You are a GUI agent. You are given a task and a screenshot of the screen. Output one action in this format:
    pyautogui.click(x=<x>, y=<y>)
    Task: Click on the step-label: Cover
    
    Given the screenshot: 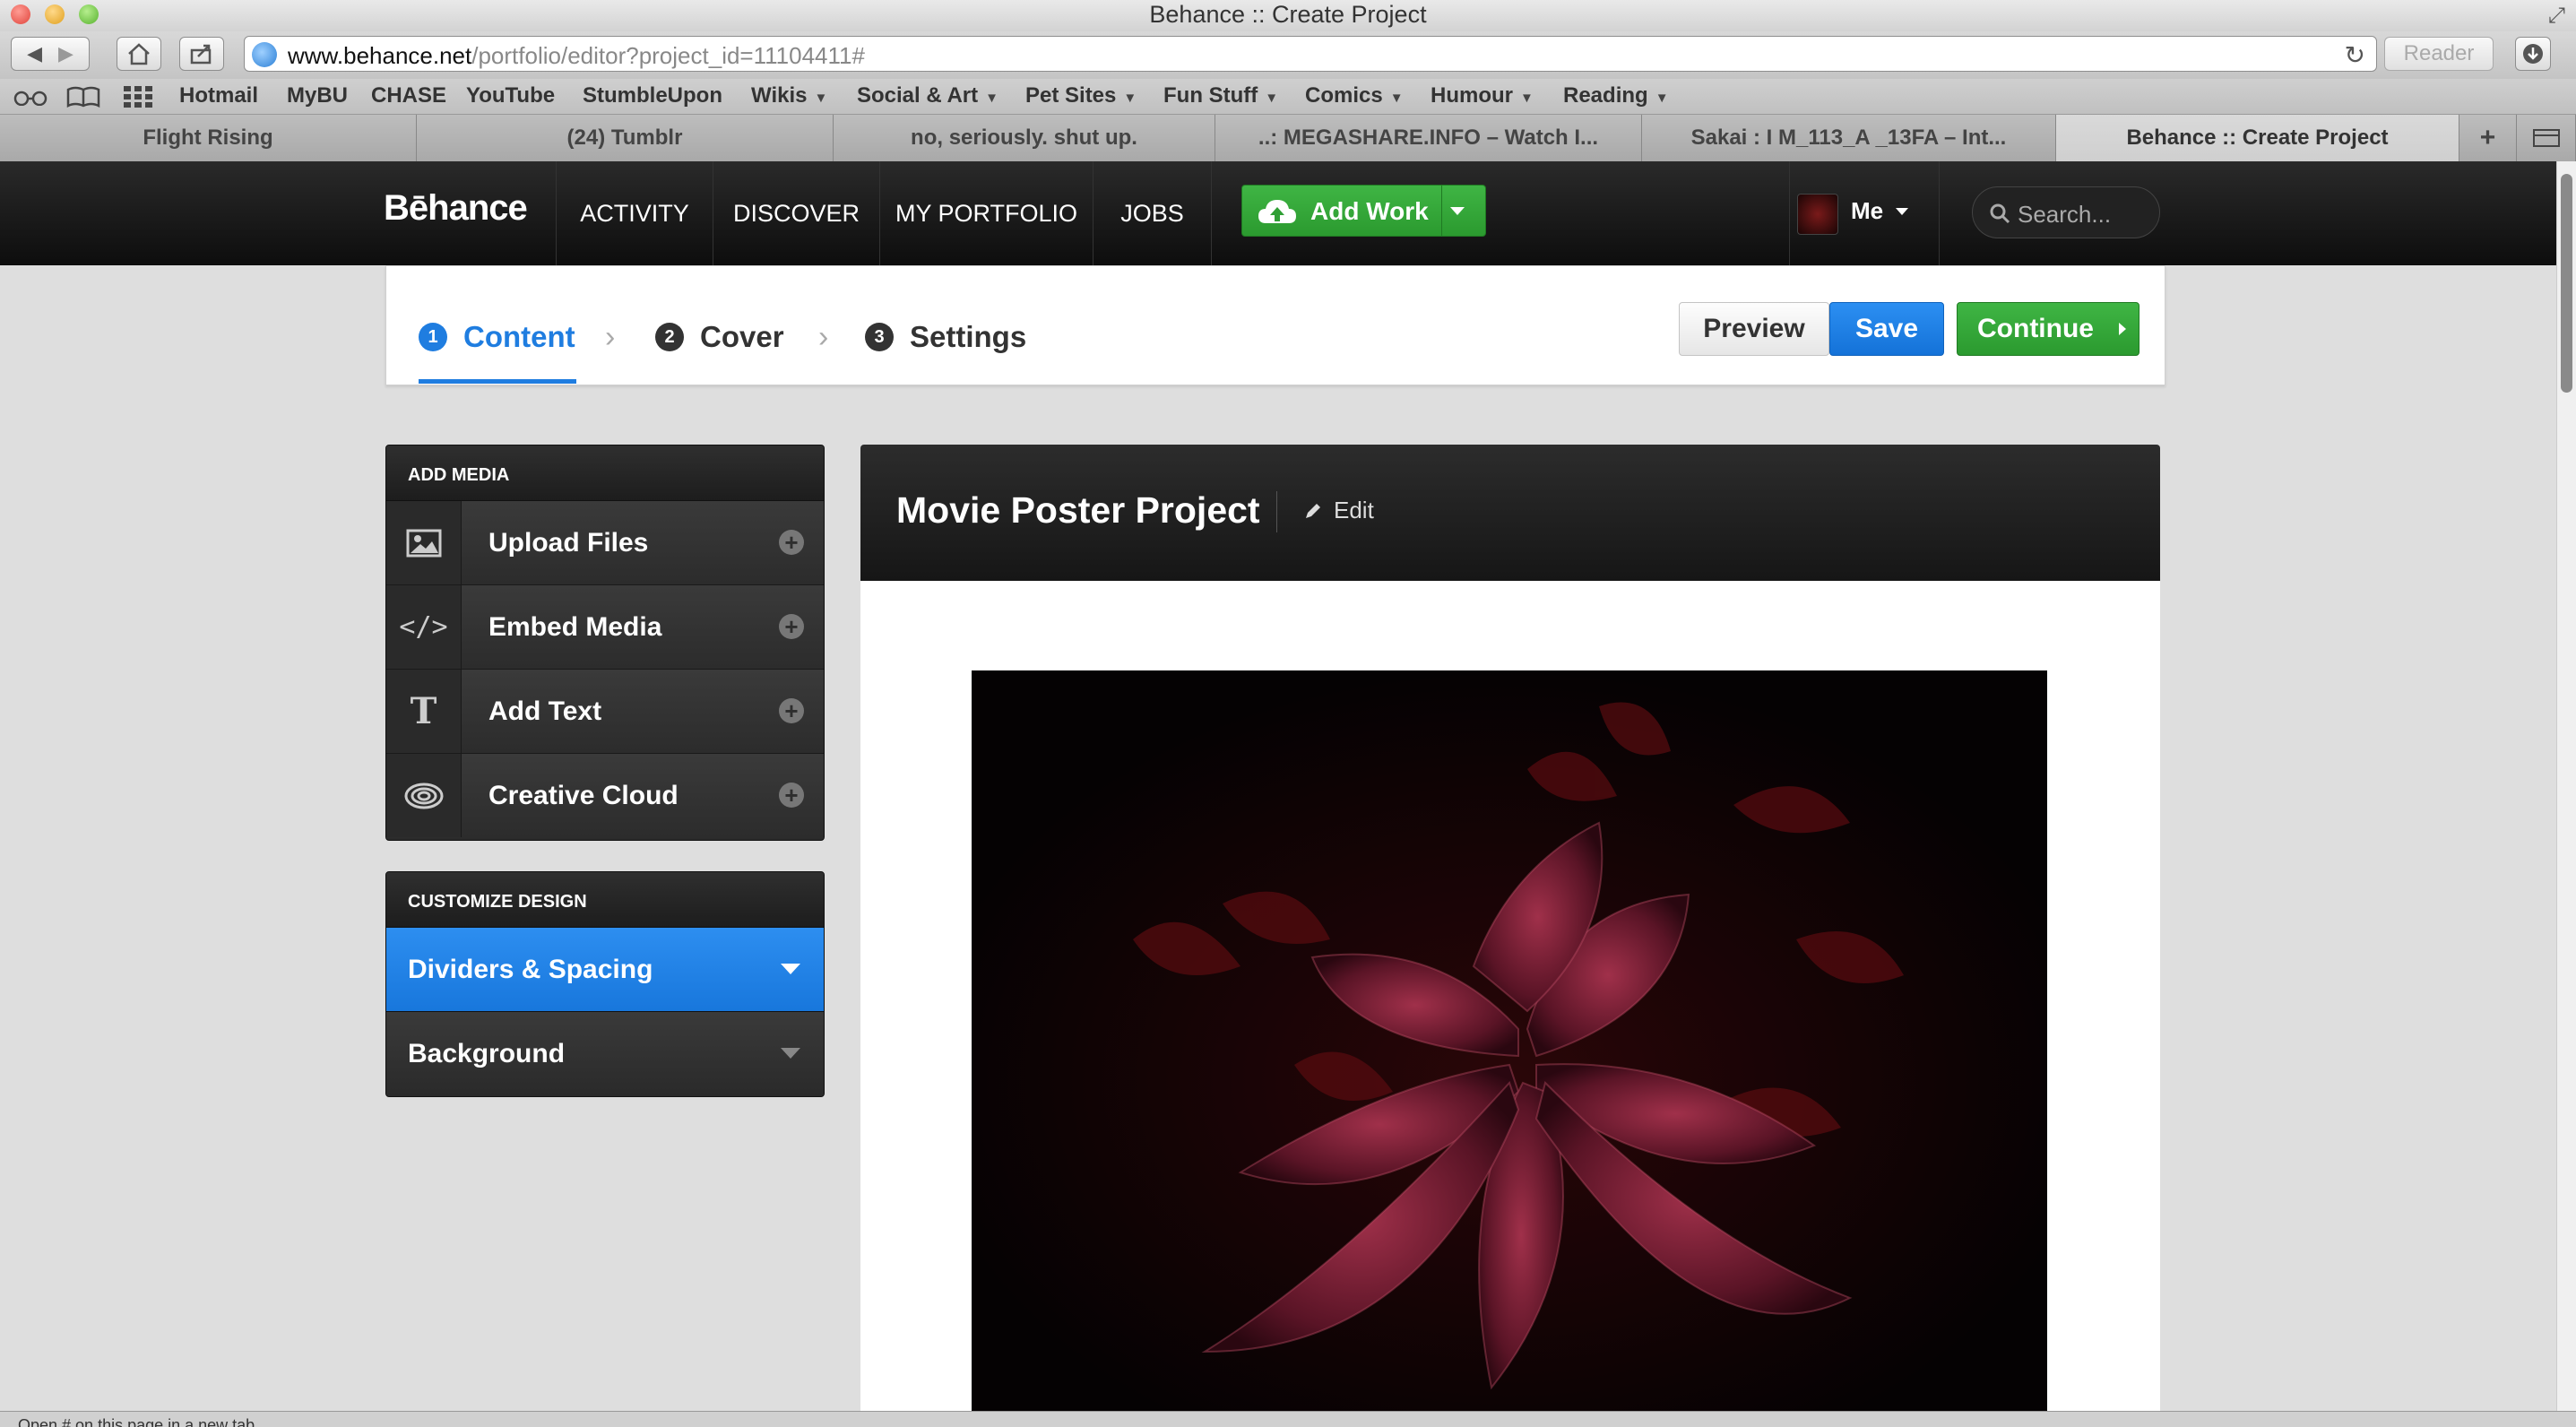 What is the action you would take?
    pyautogui.click(x=742, y=336)
    